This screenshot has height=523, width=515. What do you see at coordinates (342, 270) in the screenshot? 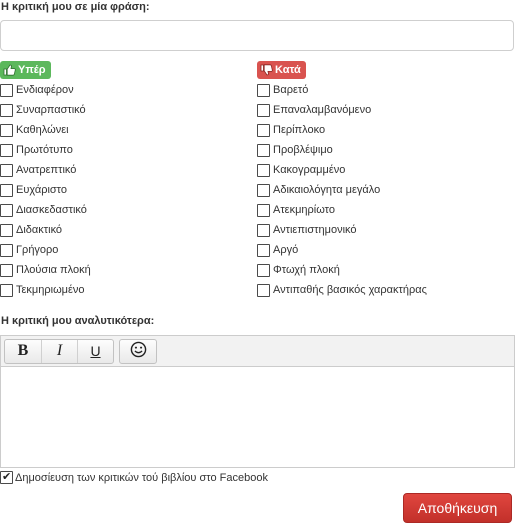
I see `cons-option: Φτωχή πλοκή` at bounding box center [342, 270].